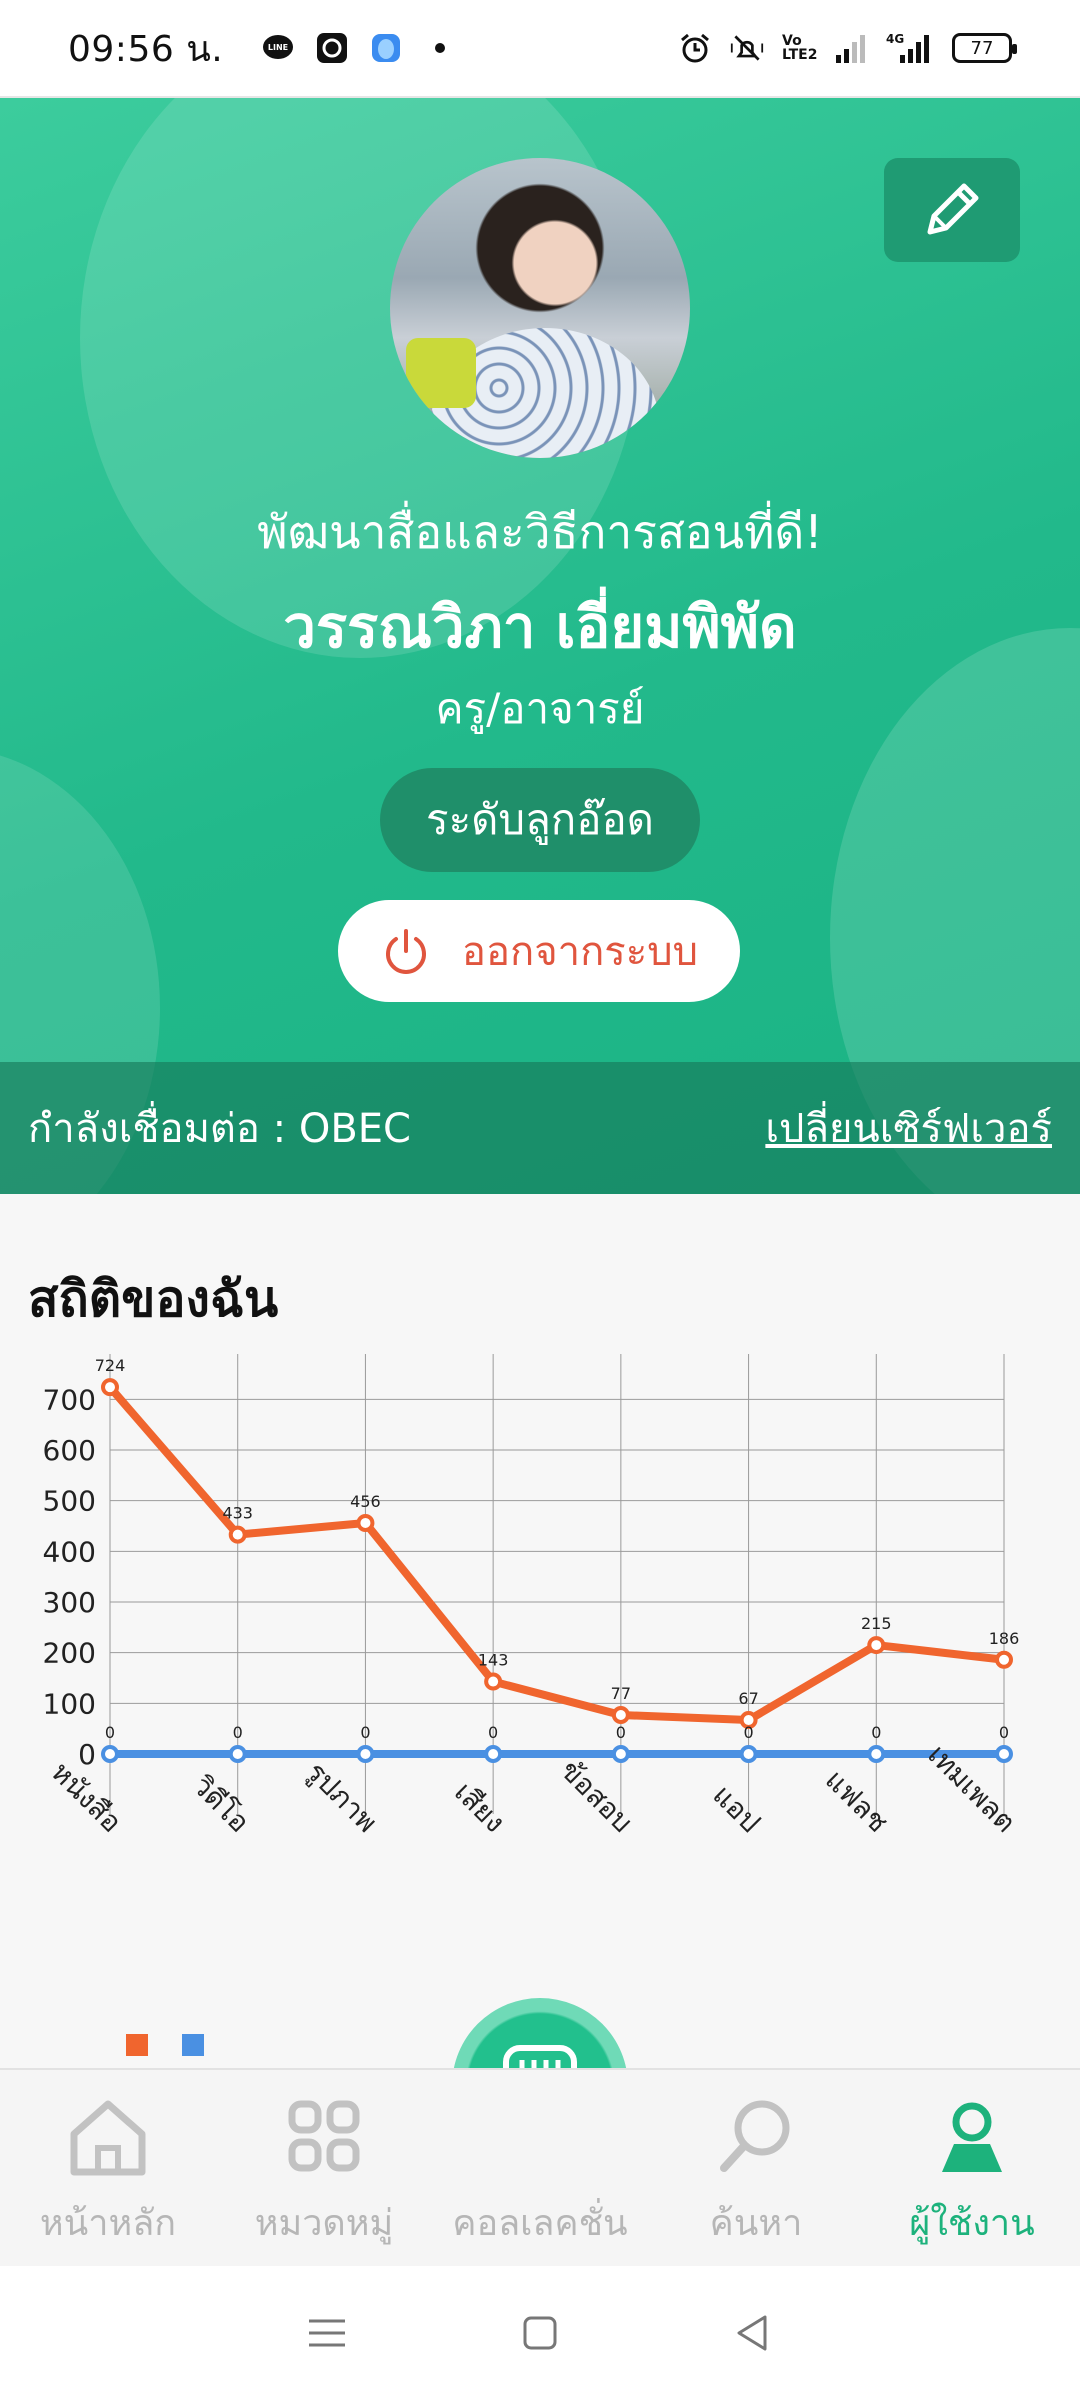  What do you see at coordinates (146, 49) in the screenshot?
I see `status-time: 09:56 น.` at bounding box center [146, 49].